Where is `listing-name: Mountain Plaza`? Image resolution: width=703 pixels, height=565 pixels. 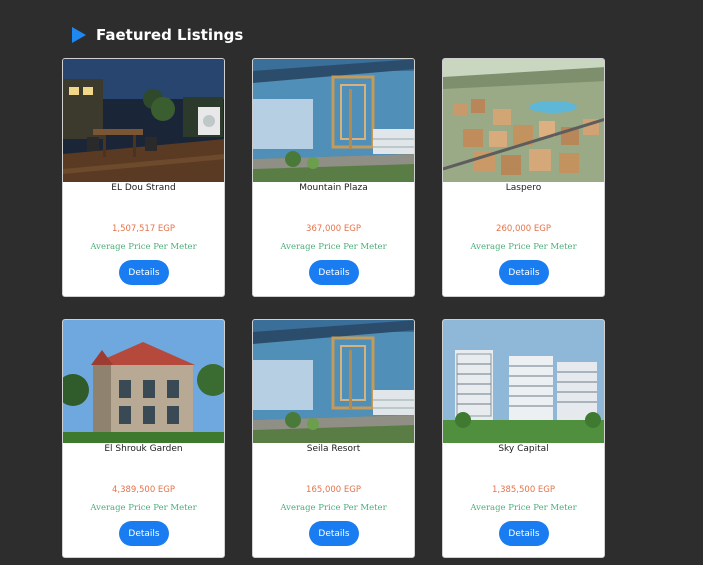
listing-name: Mountain Plaza is located at coordinates (333, 188).